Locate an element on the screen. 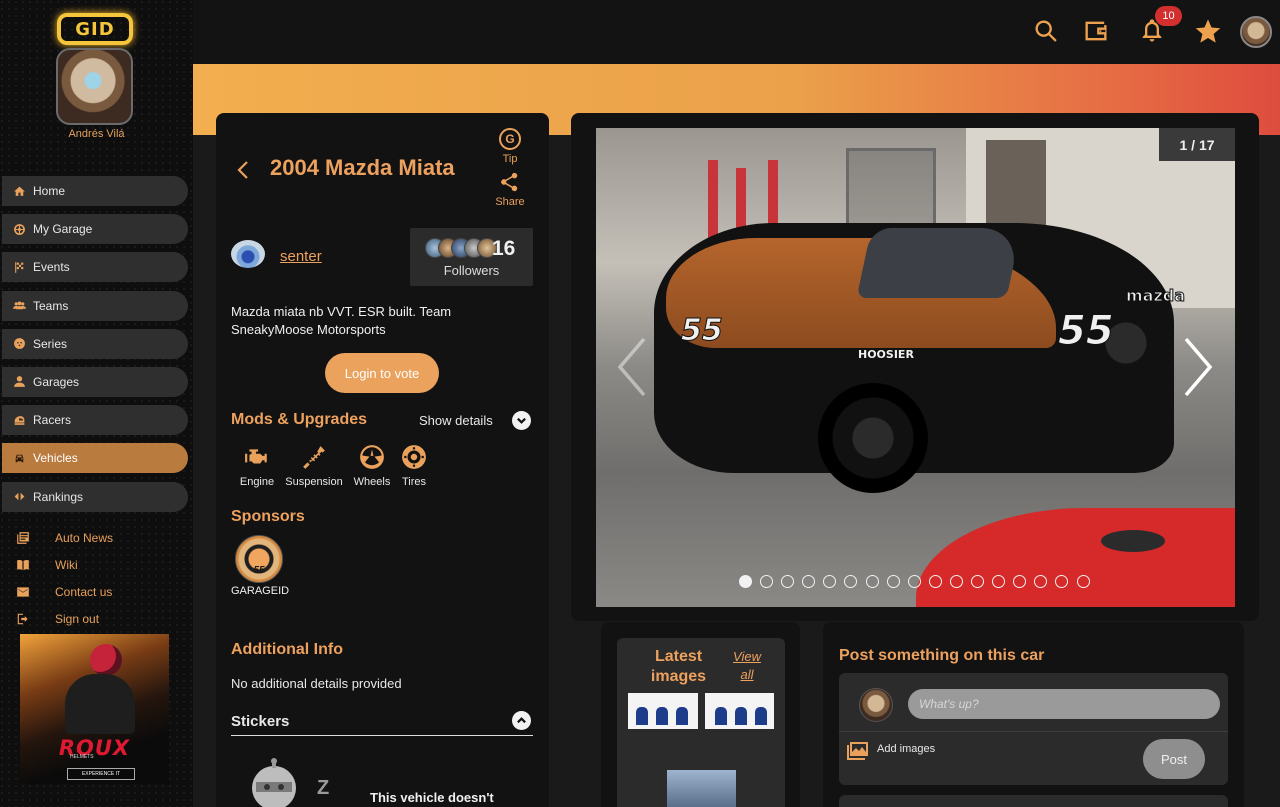  sponsor-name: GARAGEID is located at coordinates (260, 591).